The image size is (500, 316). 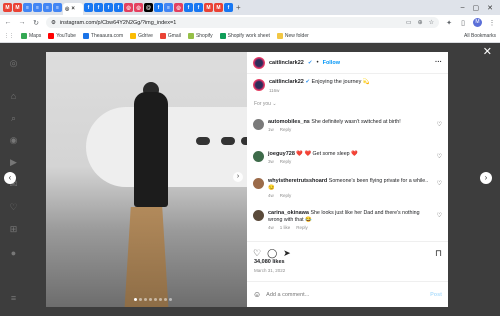 What do you see at coordinates (88, 7) in the screenshot?
I see `tab-facebook: f` at bounding box center [88, 7].